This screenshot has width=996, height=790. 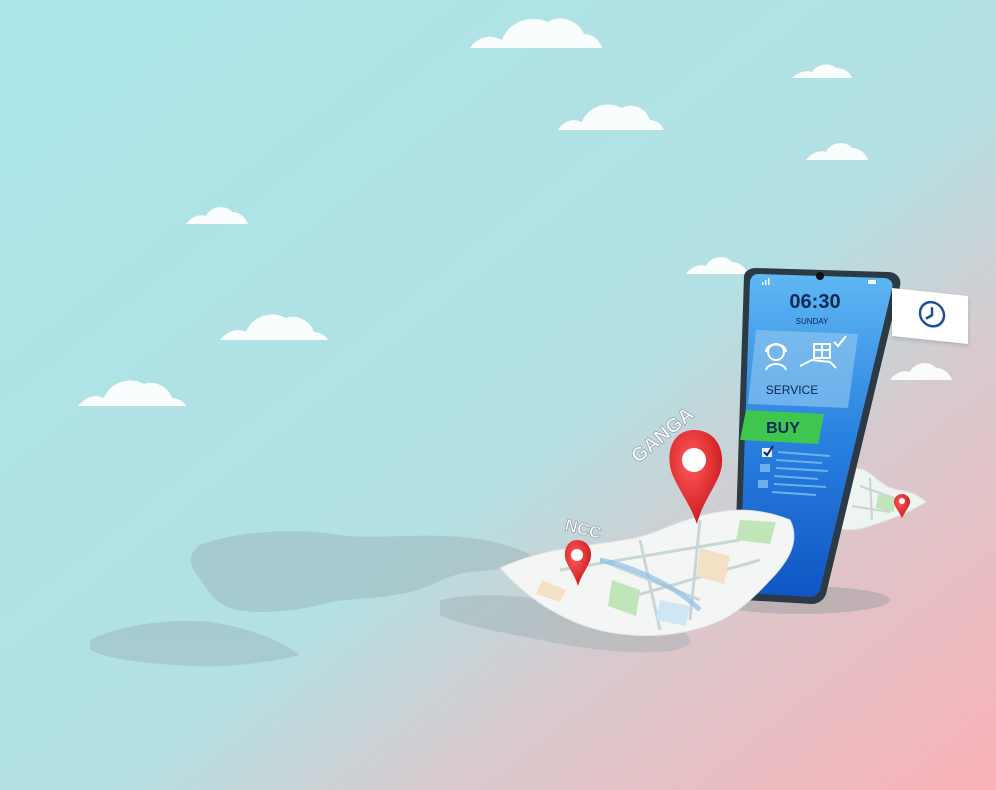 I want to click on front-camera, so click(x=820, y=276).